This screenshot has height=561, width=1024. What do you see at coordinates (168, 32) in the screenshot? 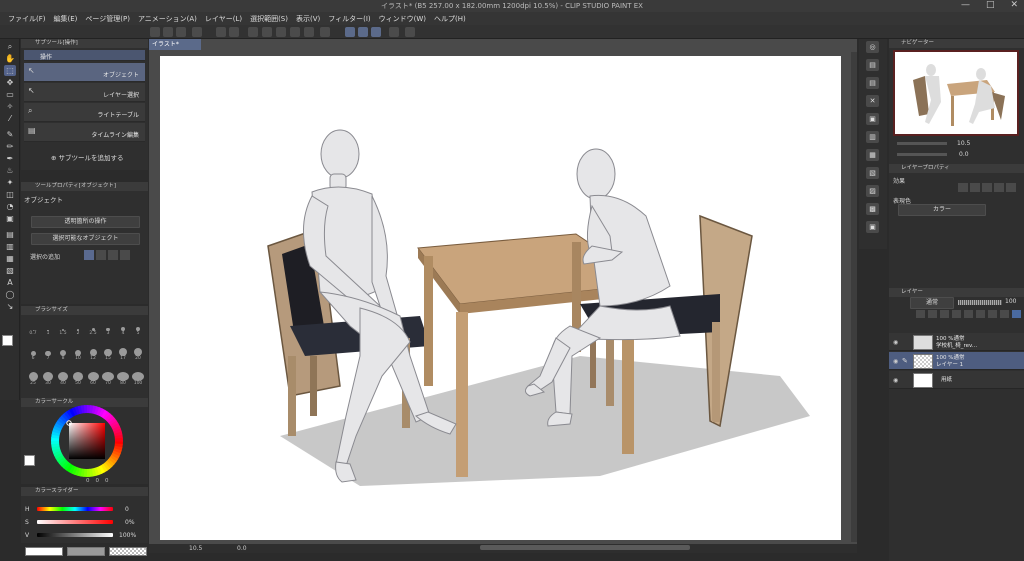
I see `open-icon` at bounding box center [168, 32].